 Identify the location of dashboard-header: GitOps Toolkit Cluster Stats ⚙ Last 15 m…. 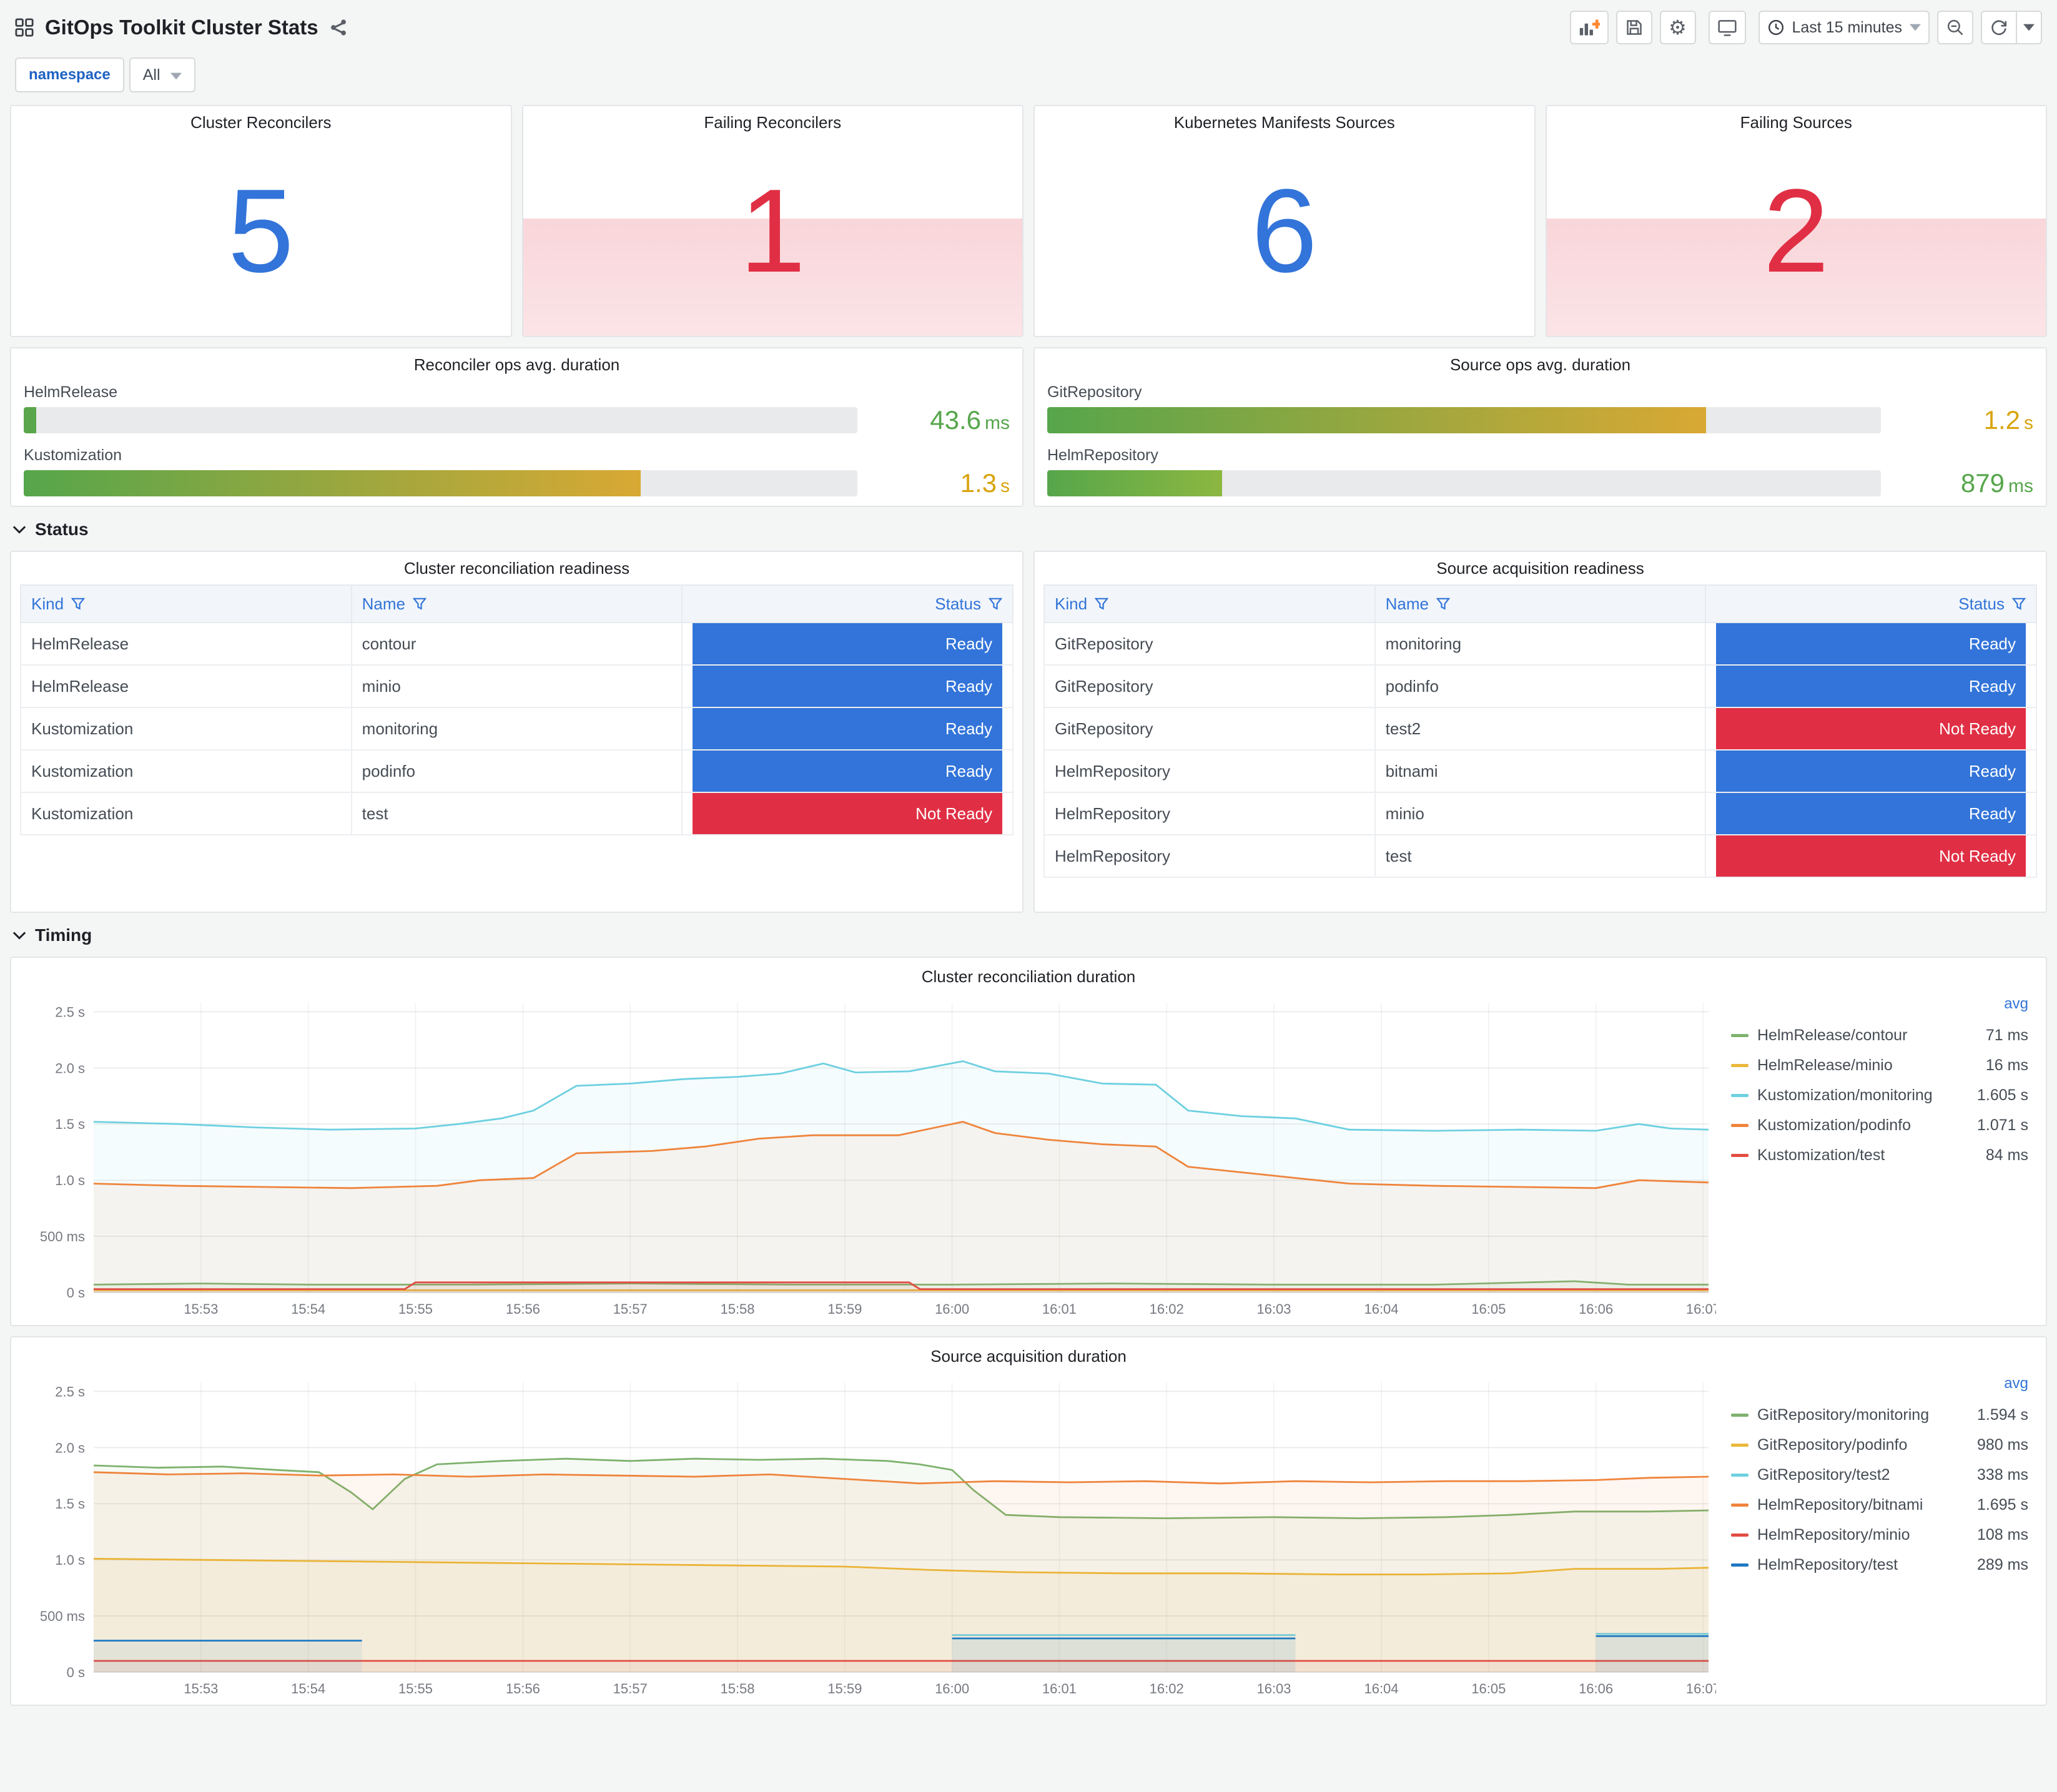
(1028, 27).